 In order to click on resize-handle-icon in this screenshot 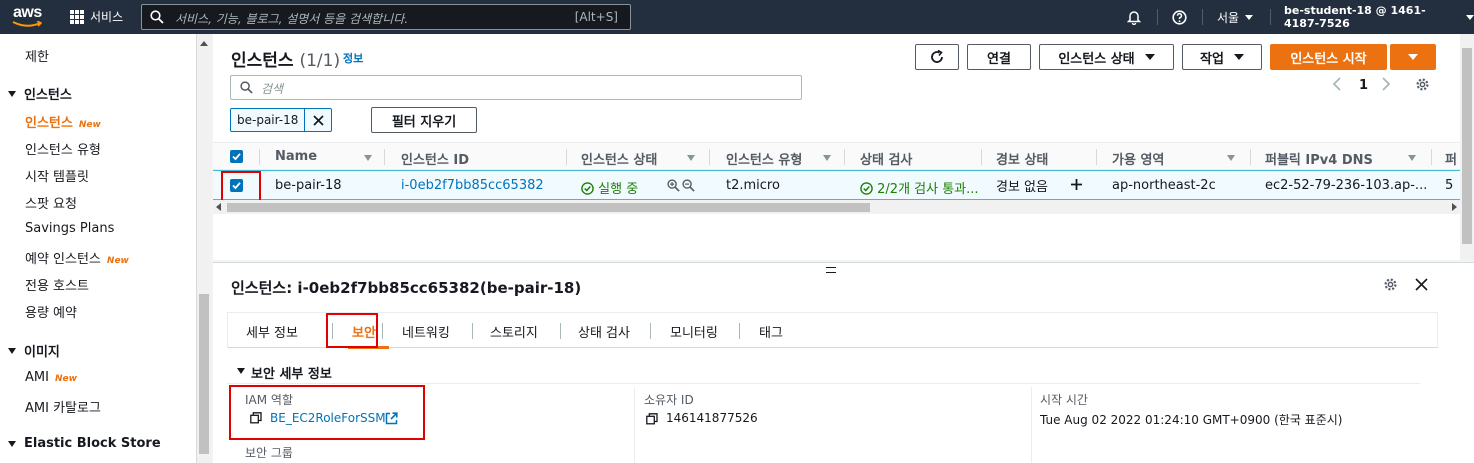, I will do `click(831, 270)`.